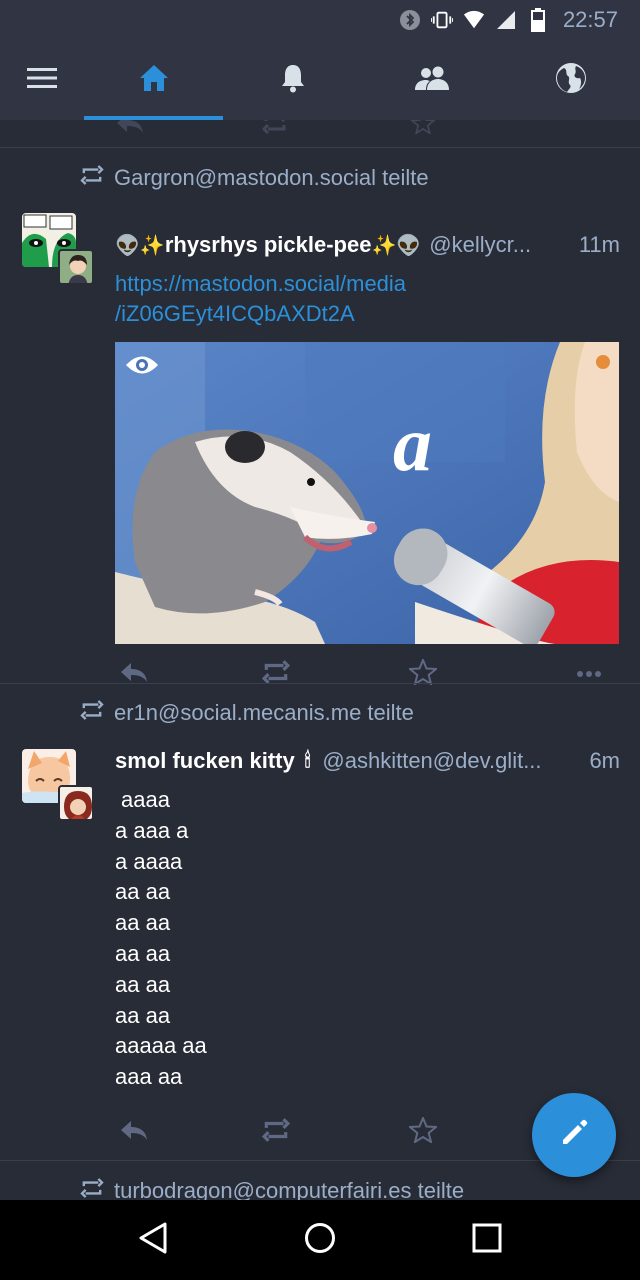 The height and width of the screenshot is (1280, 640). I want to click on content-line: a aaaa, so click(149, 861).